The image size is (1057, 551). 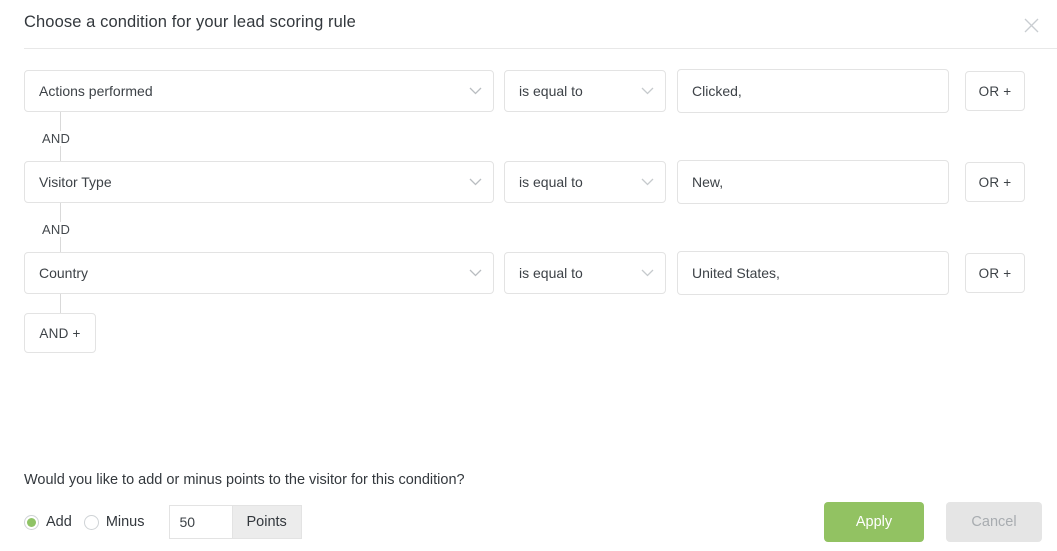 What do you see at coordinates (551, 273) in the screenshot?
I see `condition-operator-label-3: is equal to` at bounding box center [551, 273].